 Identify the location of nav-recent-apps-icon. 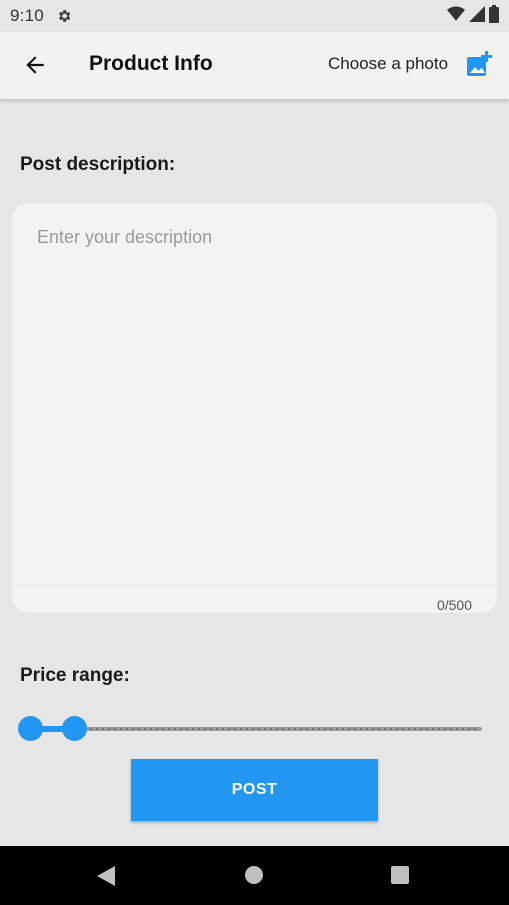
(400, 875).